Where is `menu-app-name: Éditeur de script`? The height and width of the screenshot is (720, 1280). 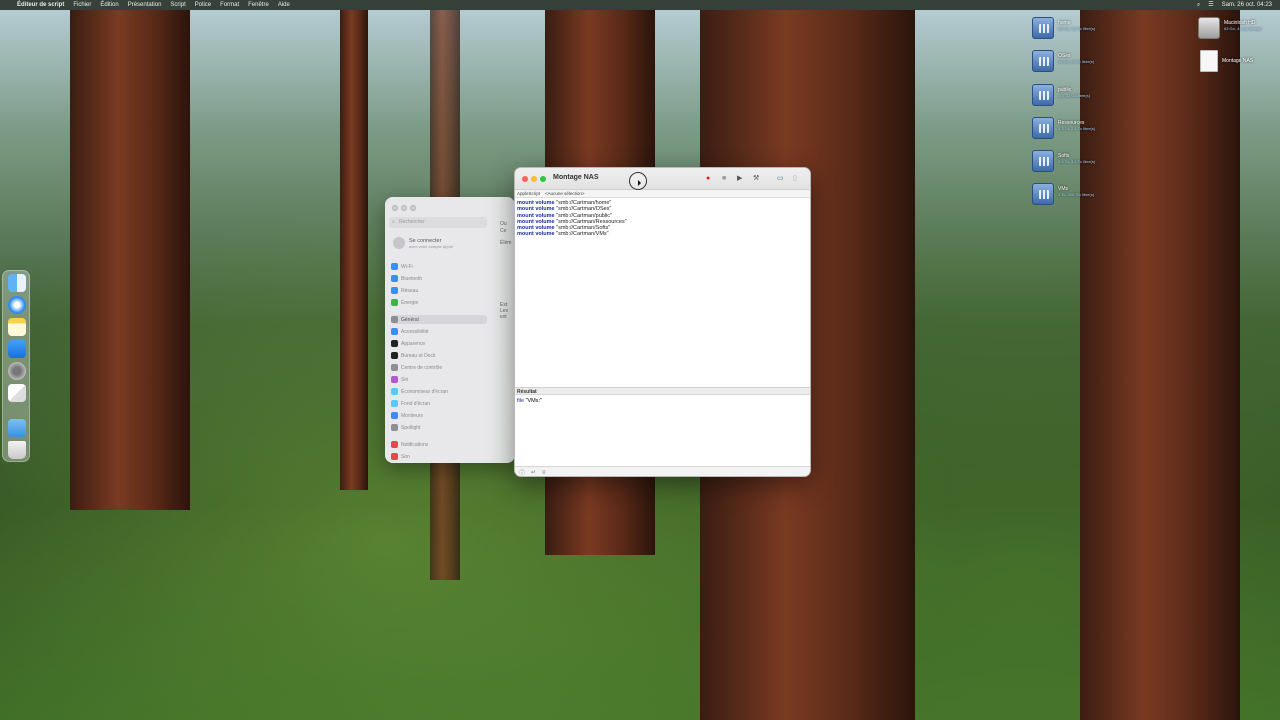
menu-app-name: Éditeur de script is located at coordinates (40, 5).